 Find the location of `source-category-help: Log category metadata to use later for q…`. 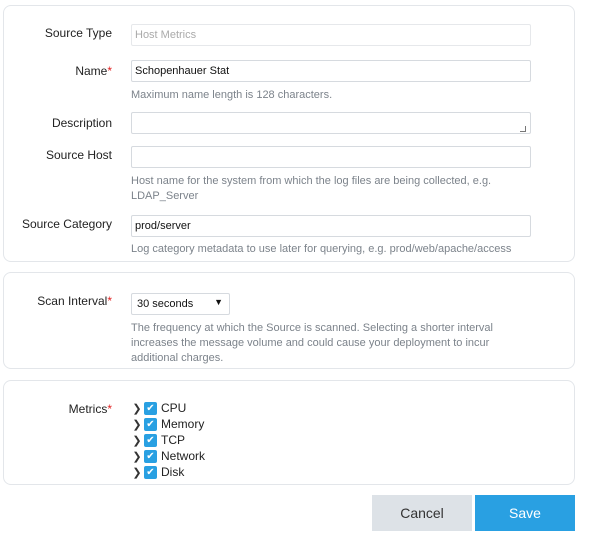

source-category-help: Log category metadata to use later for q… is located at coordinates (321, 249).